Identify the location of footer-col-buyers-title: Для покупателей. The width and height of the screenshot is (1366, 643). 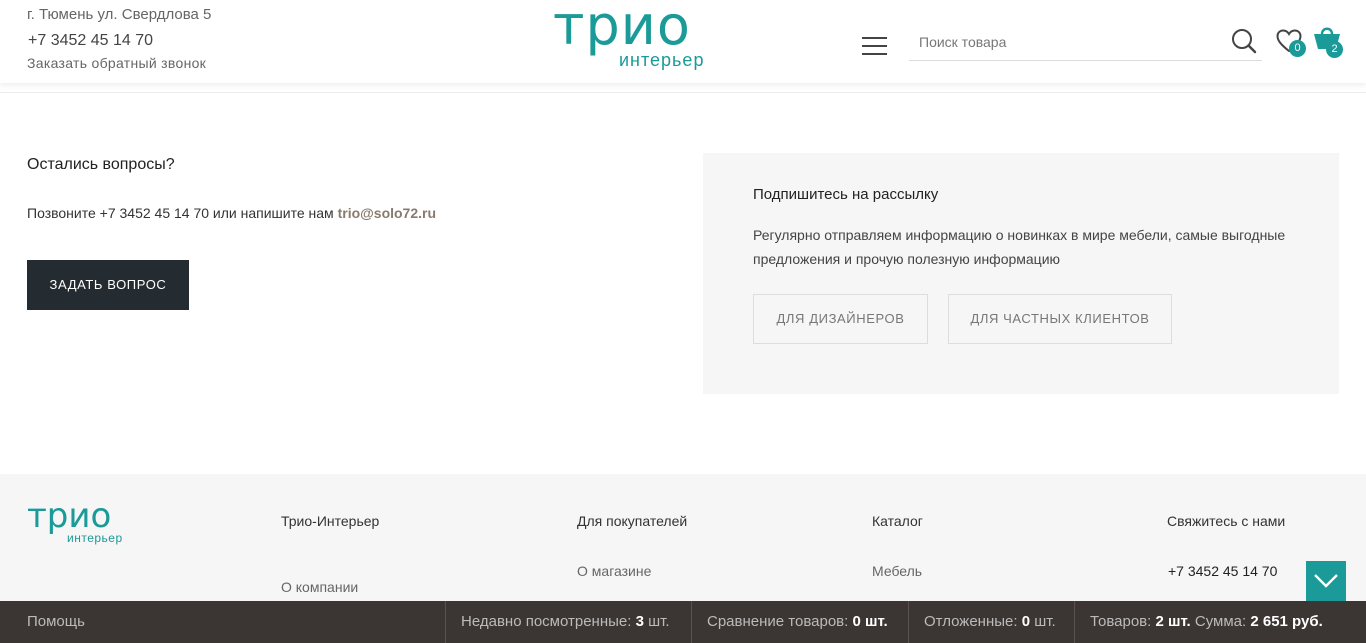
(632, 521).